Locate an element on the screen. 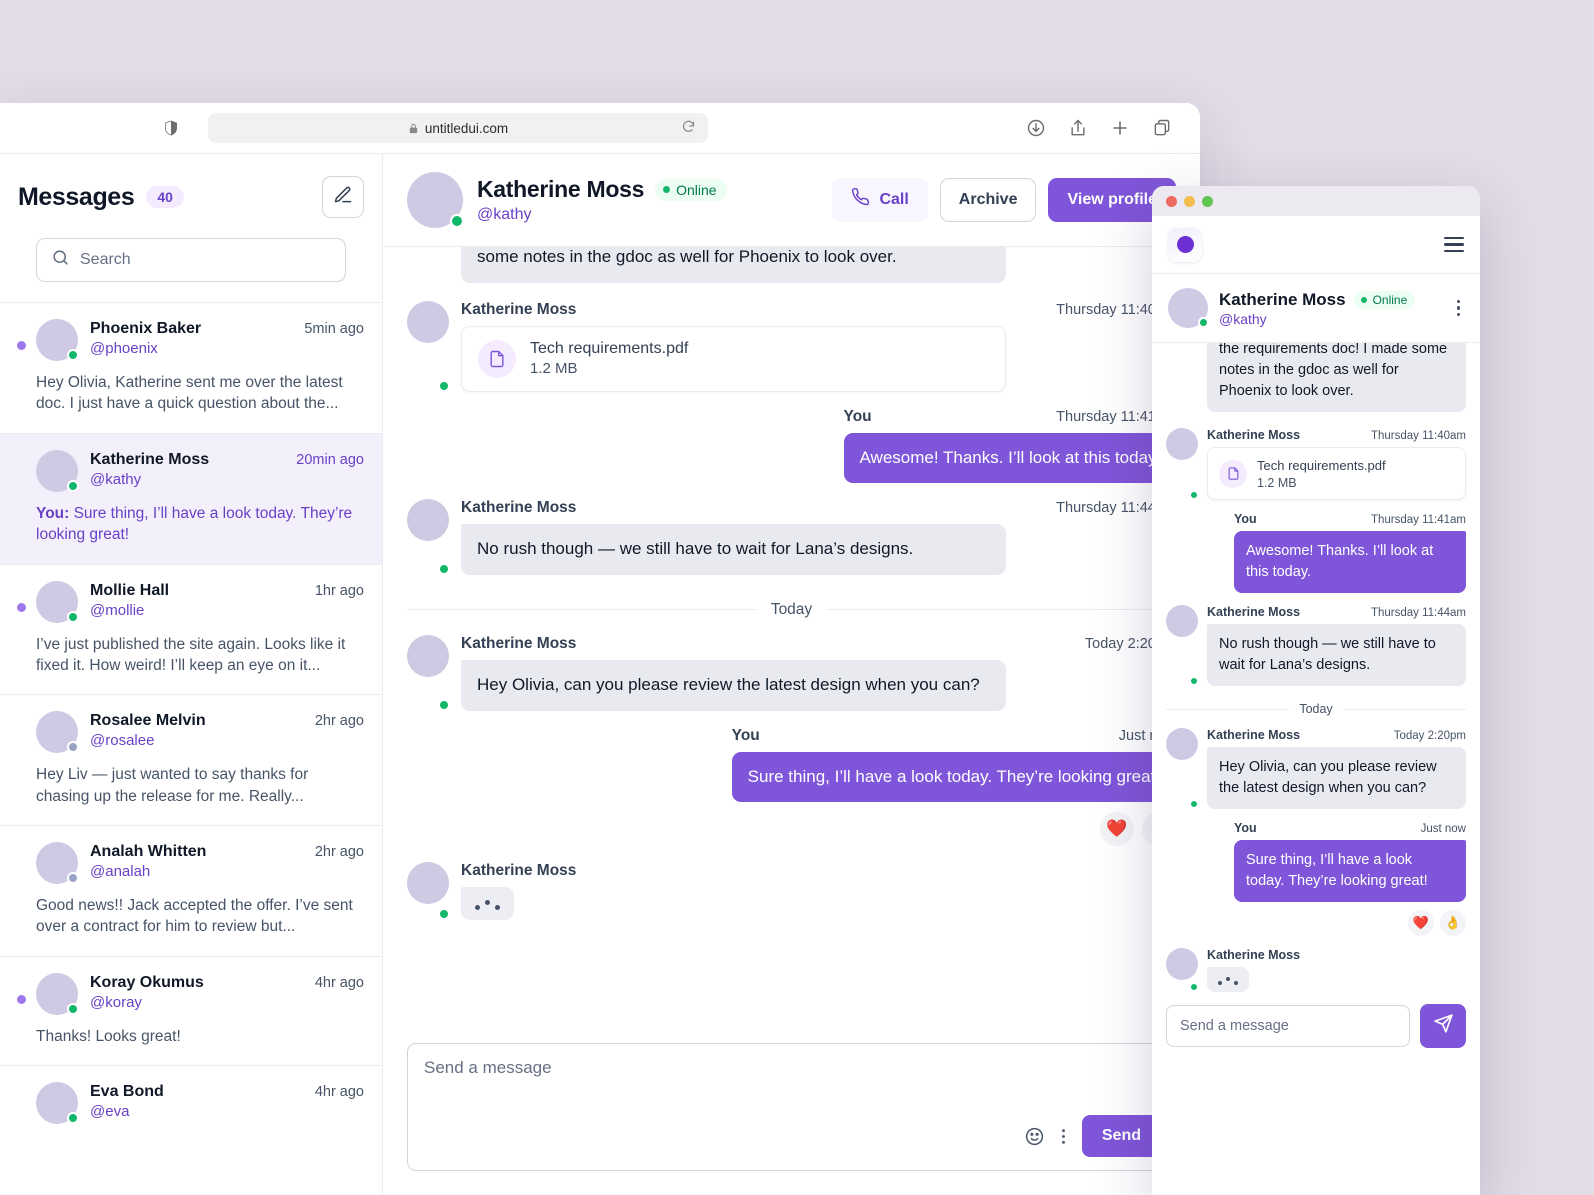 The image size is (1594, 1195). hamburger-icon is located at coordinates (1454, 244).